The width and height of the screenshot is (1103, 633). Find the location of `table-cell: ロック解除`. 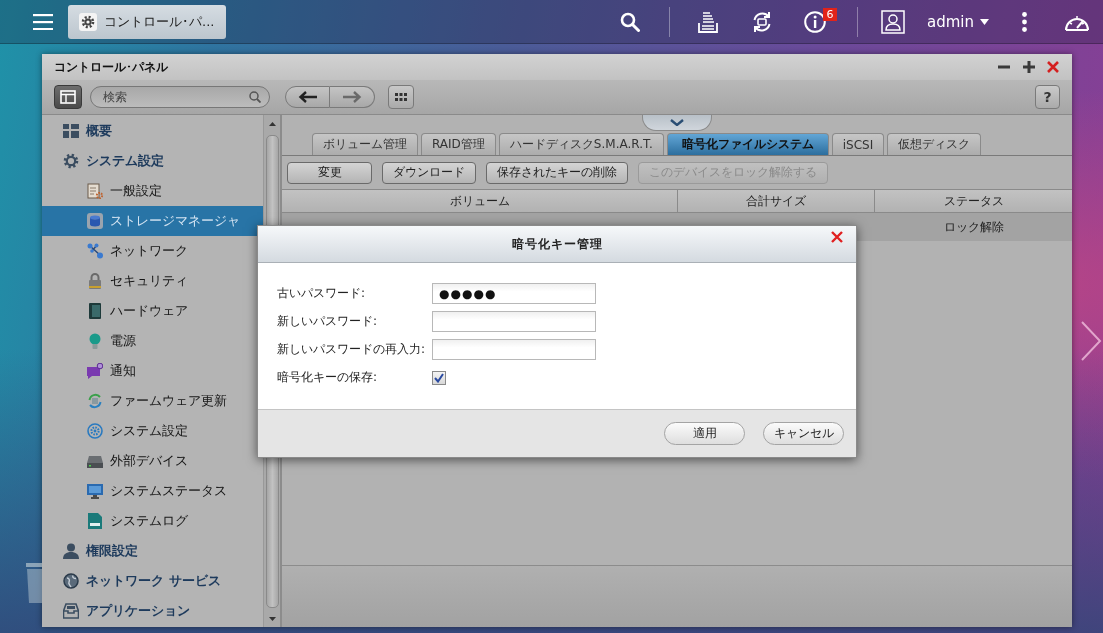

table-cell: ロック解除 is located at coordinates (973, 227).